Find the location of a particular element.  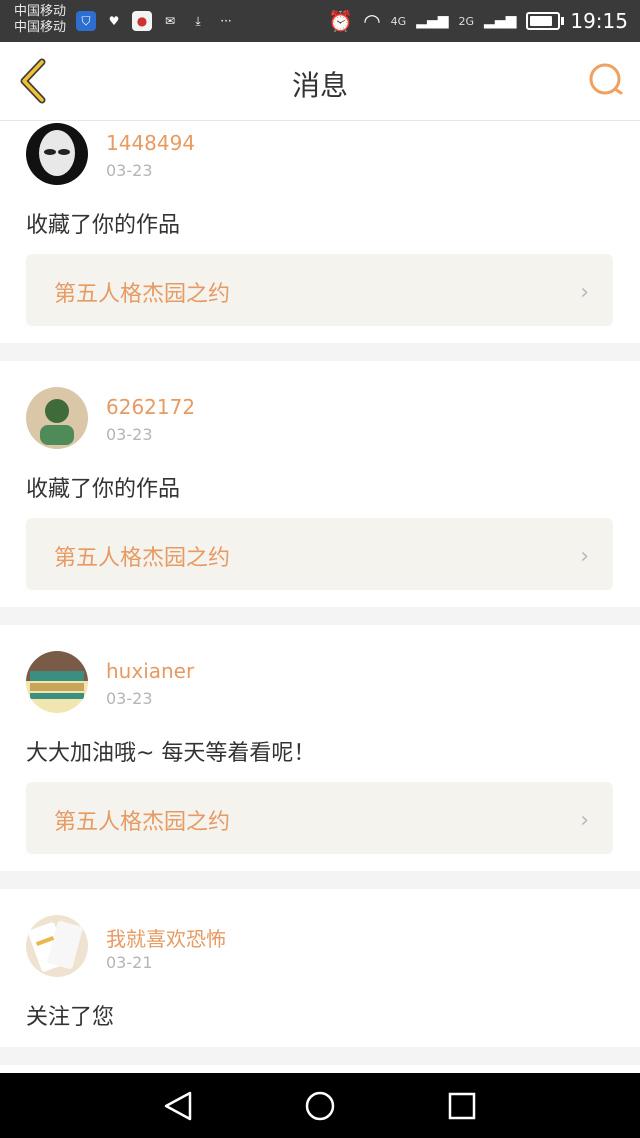

navigation-bar is located at coordinates (320, 1105).